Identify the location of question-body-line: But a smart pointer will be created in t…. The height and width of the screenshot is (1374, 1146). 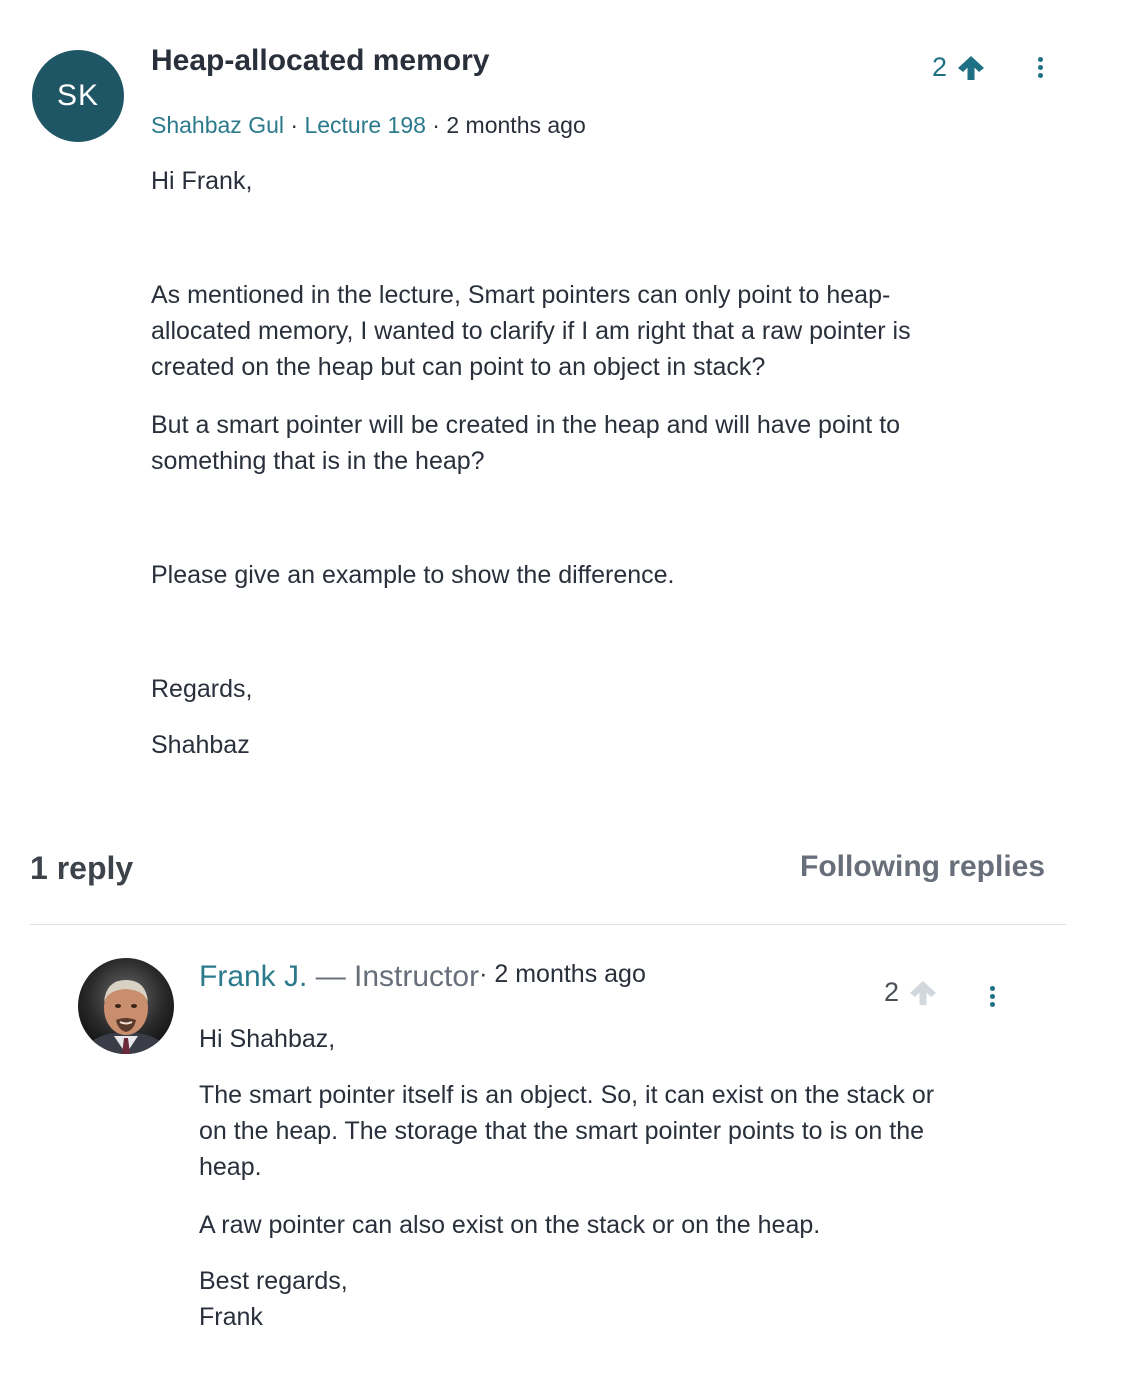
(526, 425).